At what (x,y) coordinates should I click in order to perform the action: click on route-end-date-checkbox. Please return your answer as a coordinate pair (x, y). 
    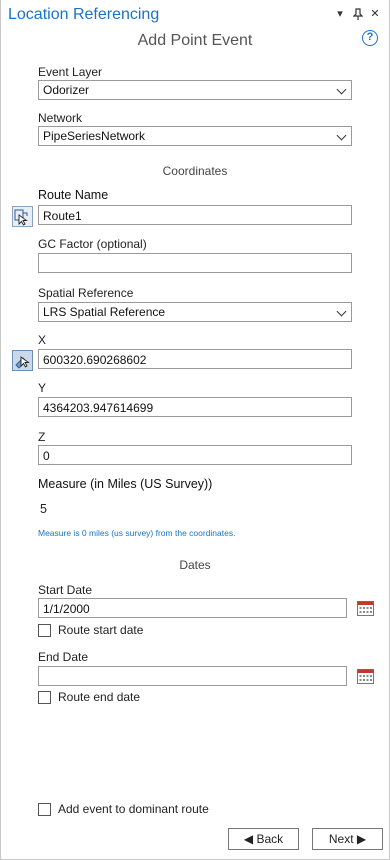
    Looking at the image, I should click on (44, 697).